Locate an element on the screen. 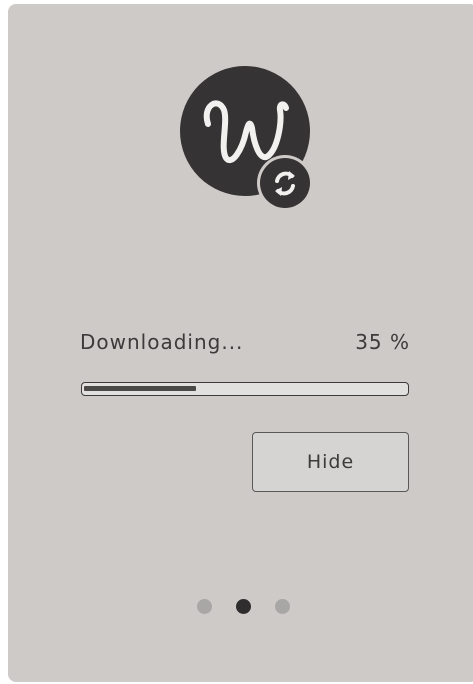  download-percent-text: 35 % is located at coordinates (382, 342).